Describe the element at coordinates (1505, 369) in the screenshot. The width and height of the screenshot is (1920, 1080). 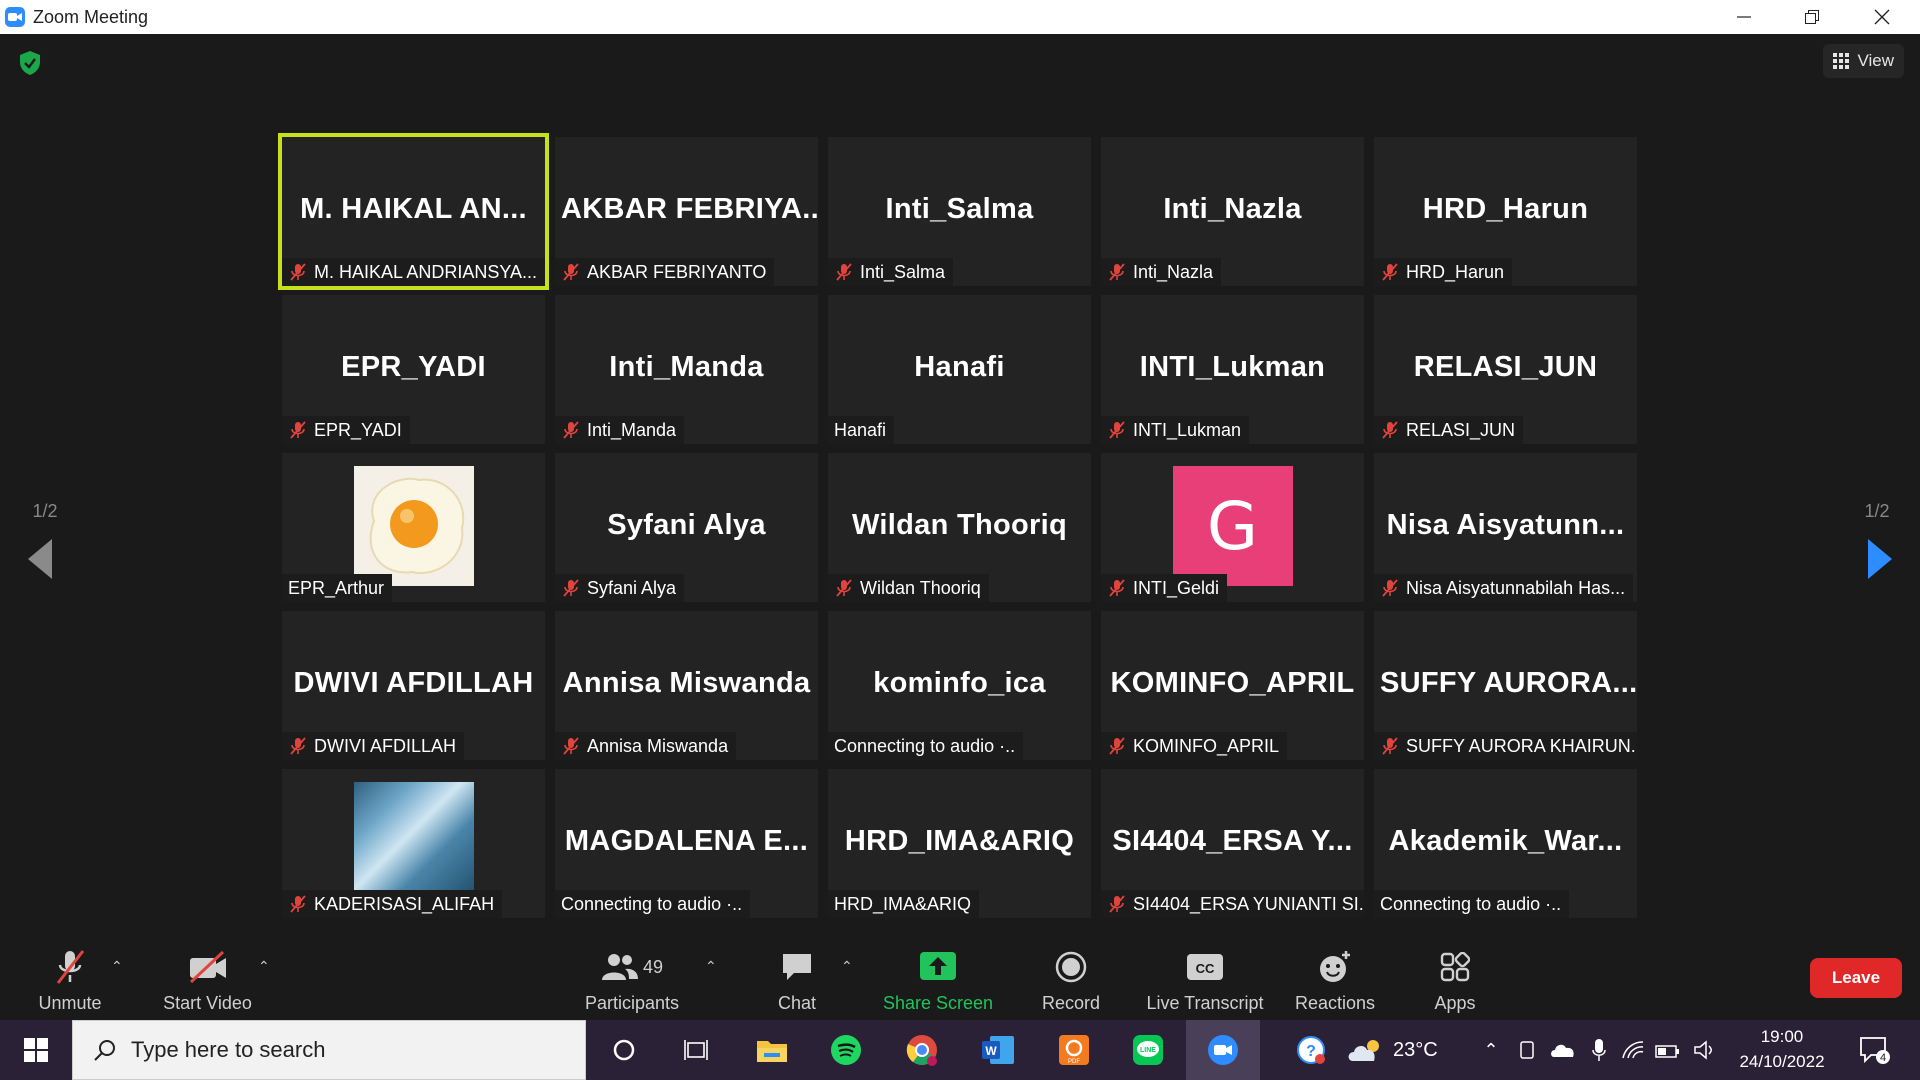
I see `participant-tile: RELASI_JUN RELASI_JUN` at that location.